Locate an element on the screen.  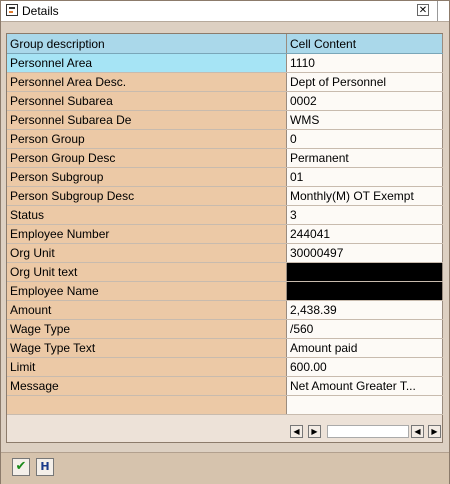
close-button: ✕ is located at coordinates (423, 10).